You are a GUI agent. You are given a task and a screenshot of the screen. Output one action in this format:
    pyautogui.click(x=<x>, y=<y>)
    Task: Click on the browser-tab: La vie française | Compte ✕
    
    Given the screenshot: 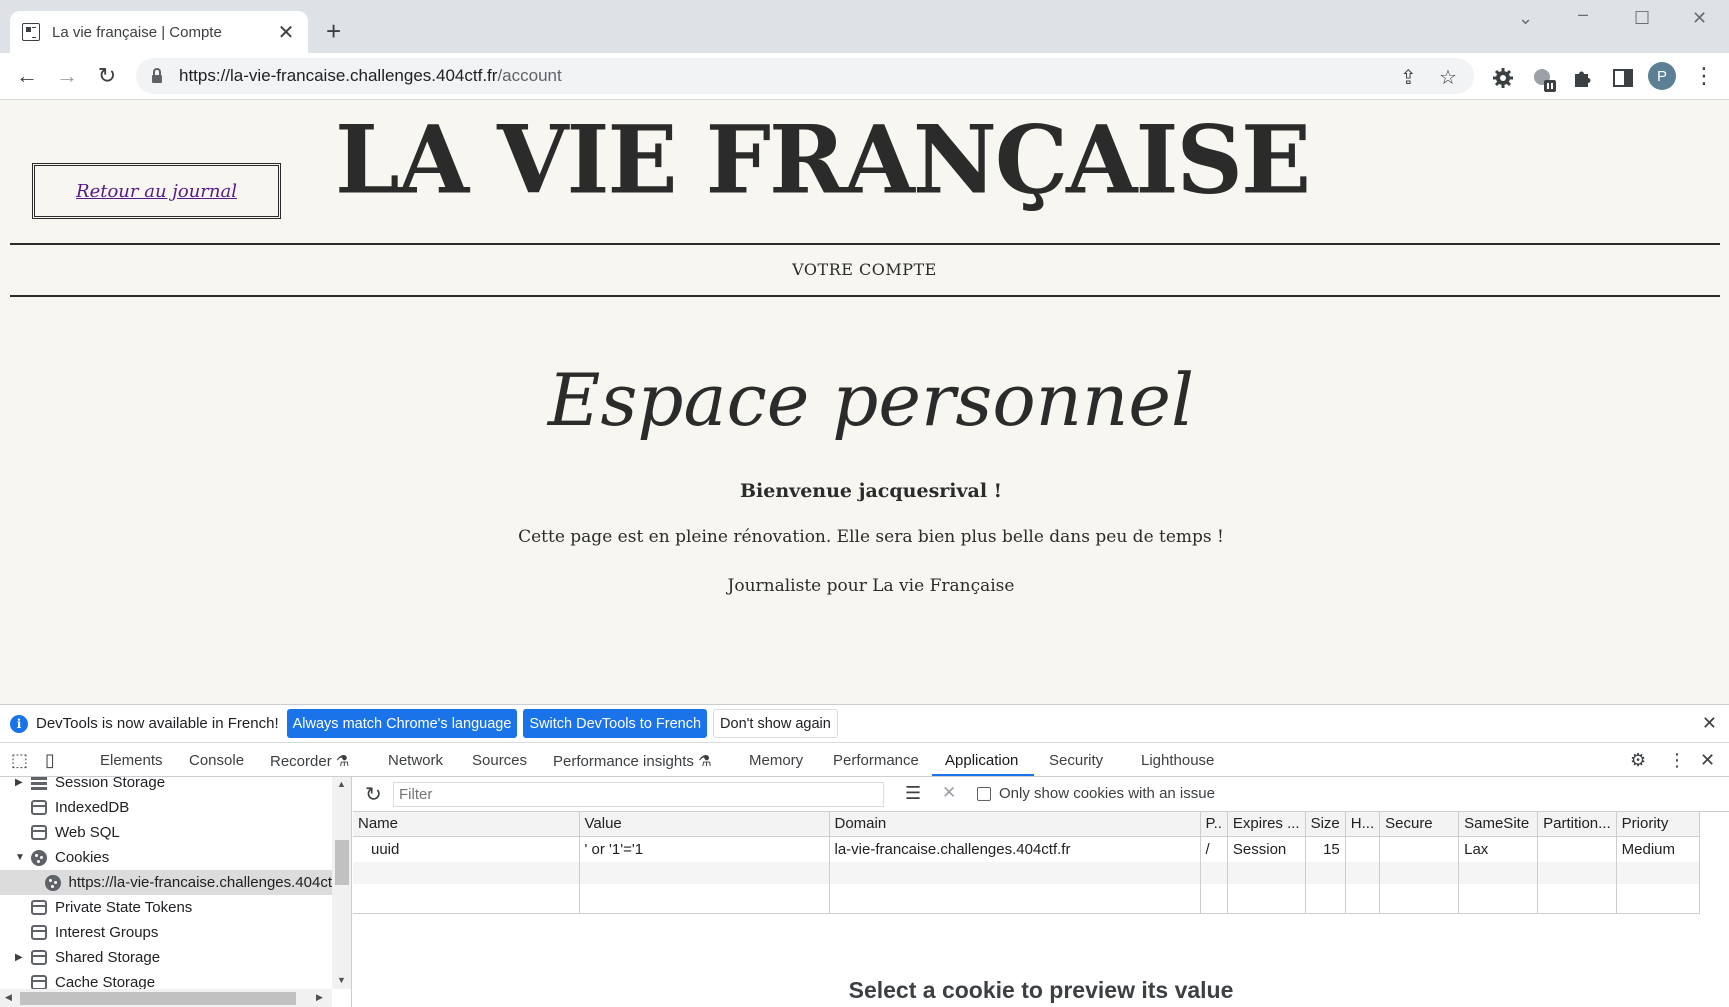 What is the action you would take?
    pyautogui.click(x=159, y=32)
    